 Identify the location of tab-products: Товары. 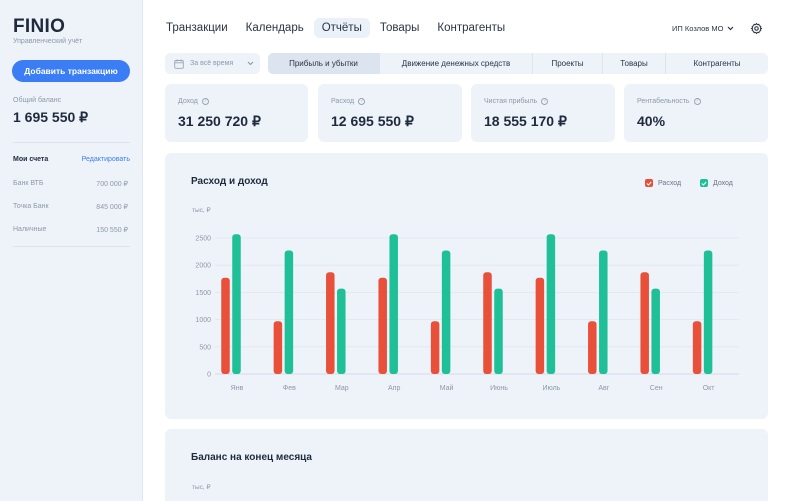
(634, 63).